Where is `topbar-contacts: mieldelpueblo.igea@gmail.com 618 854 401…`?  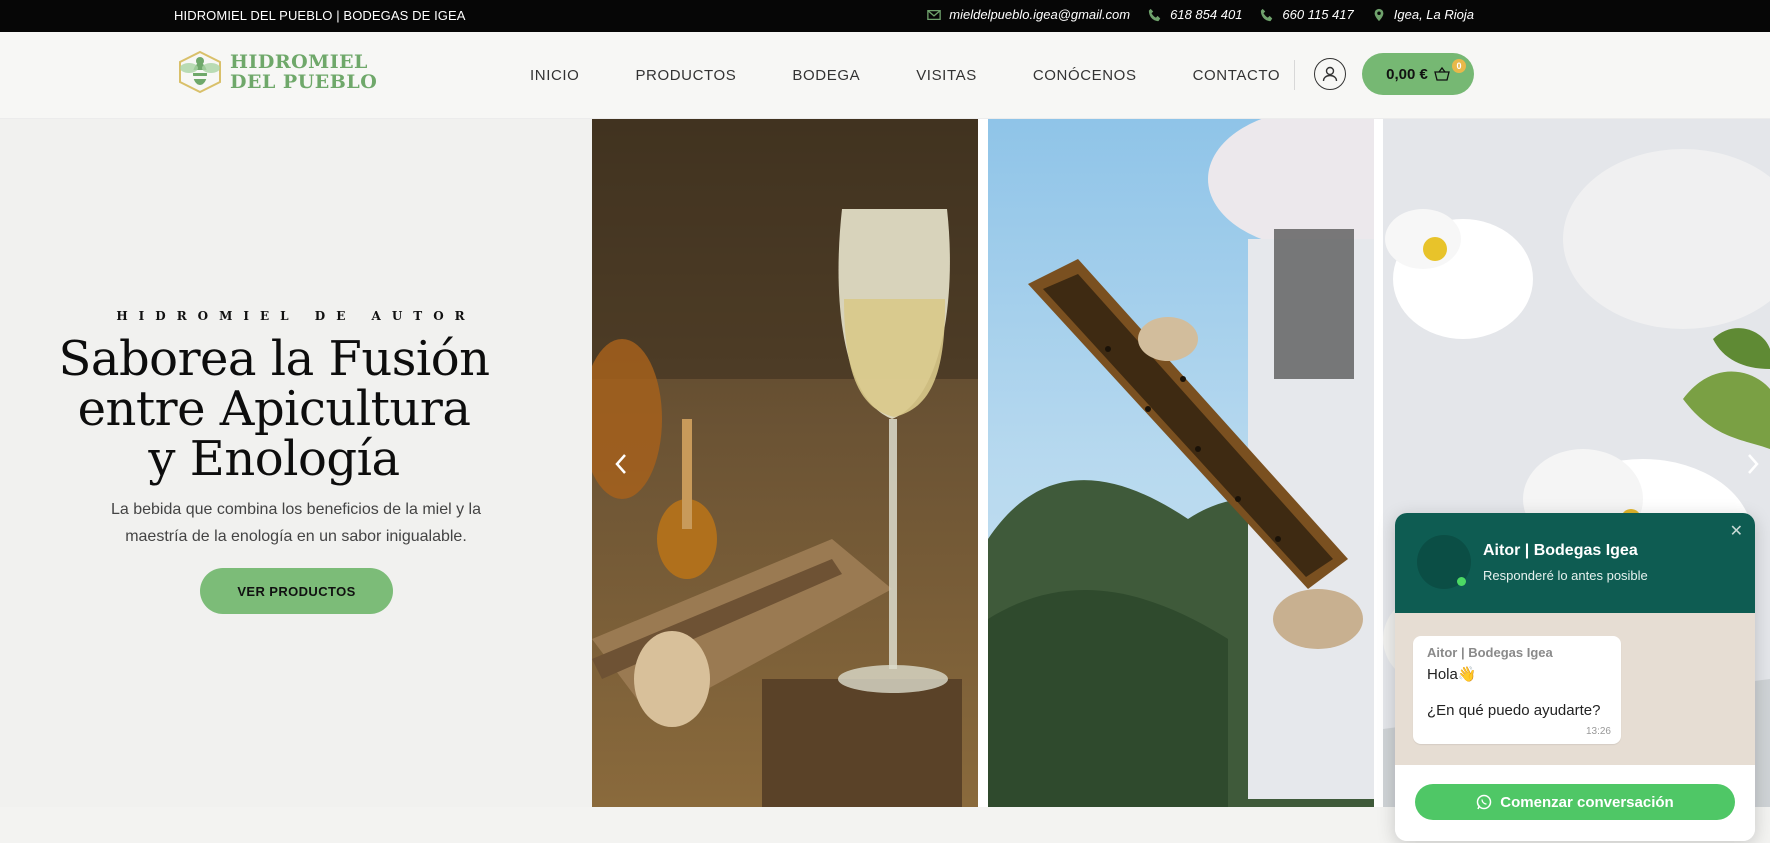 topbar-contacts: mieldelpueblo.igea@gmail.com 618 854 401… is located at coordinates (1200, 14).